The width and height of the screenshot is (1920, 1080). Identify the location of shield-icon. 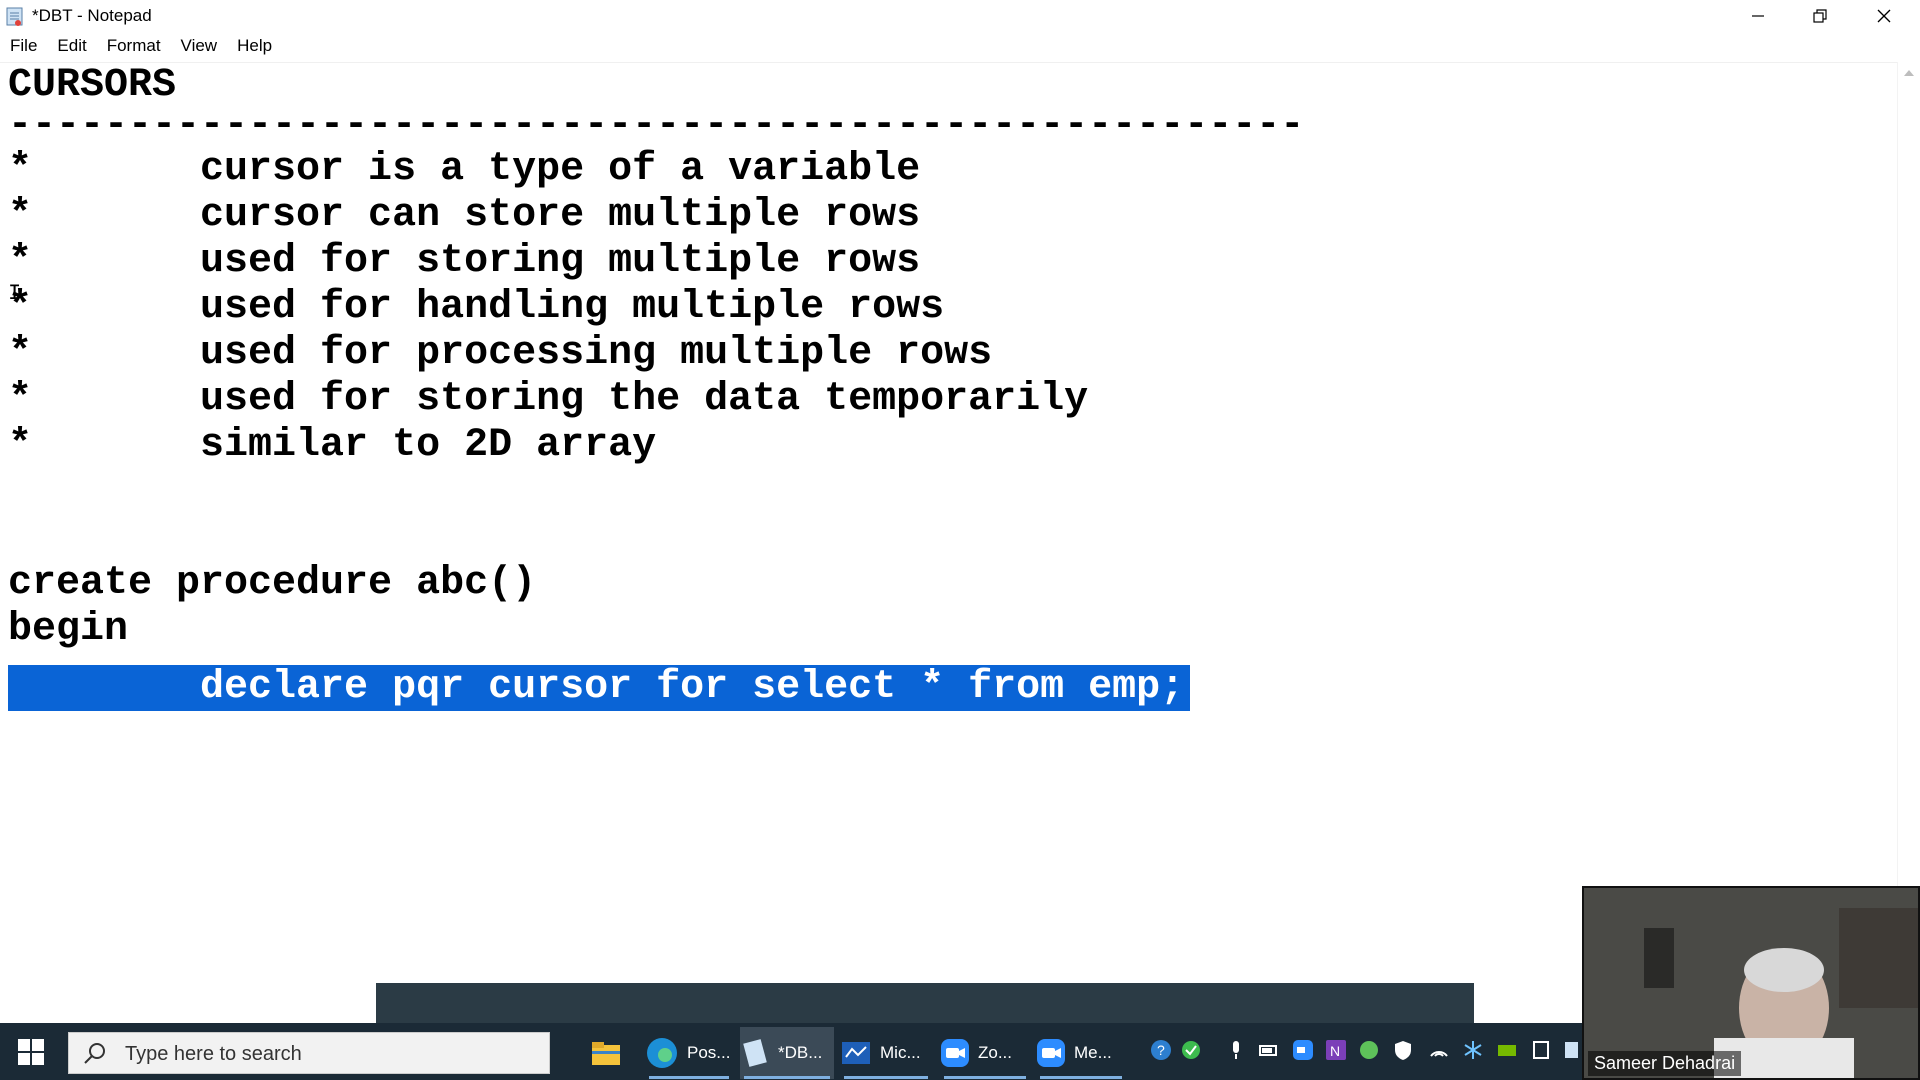
(1403, 1050).